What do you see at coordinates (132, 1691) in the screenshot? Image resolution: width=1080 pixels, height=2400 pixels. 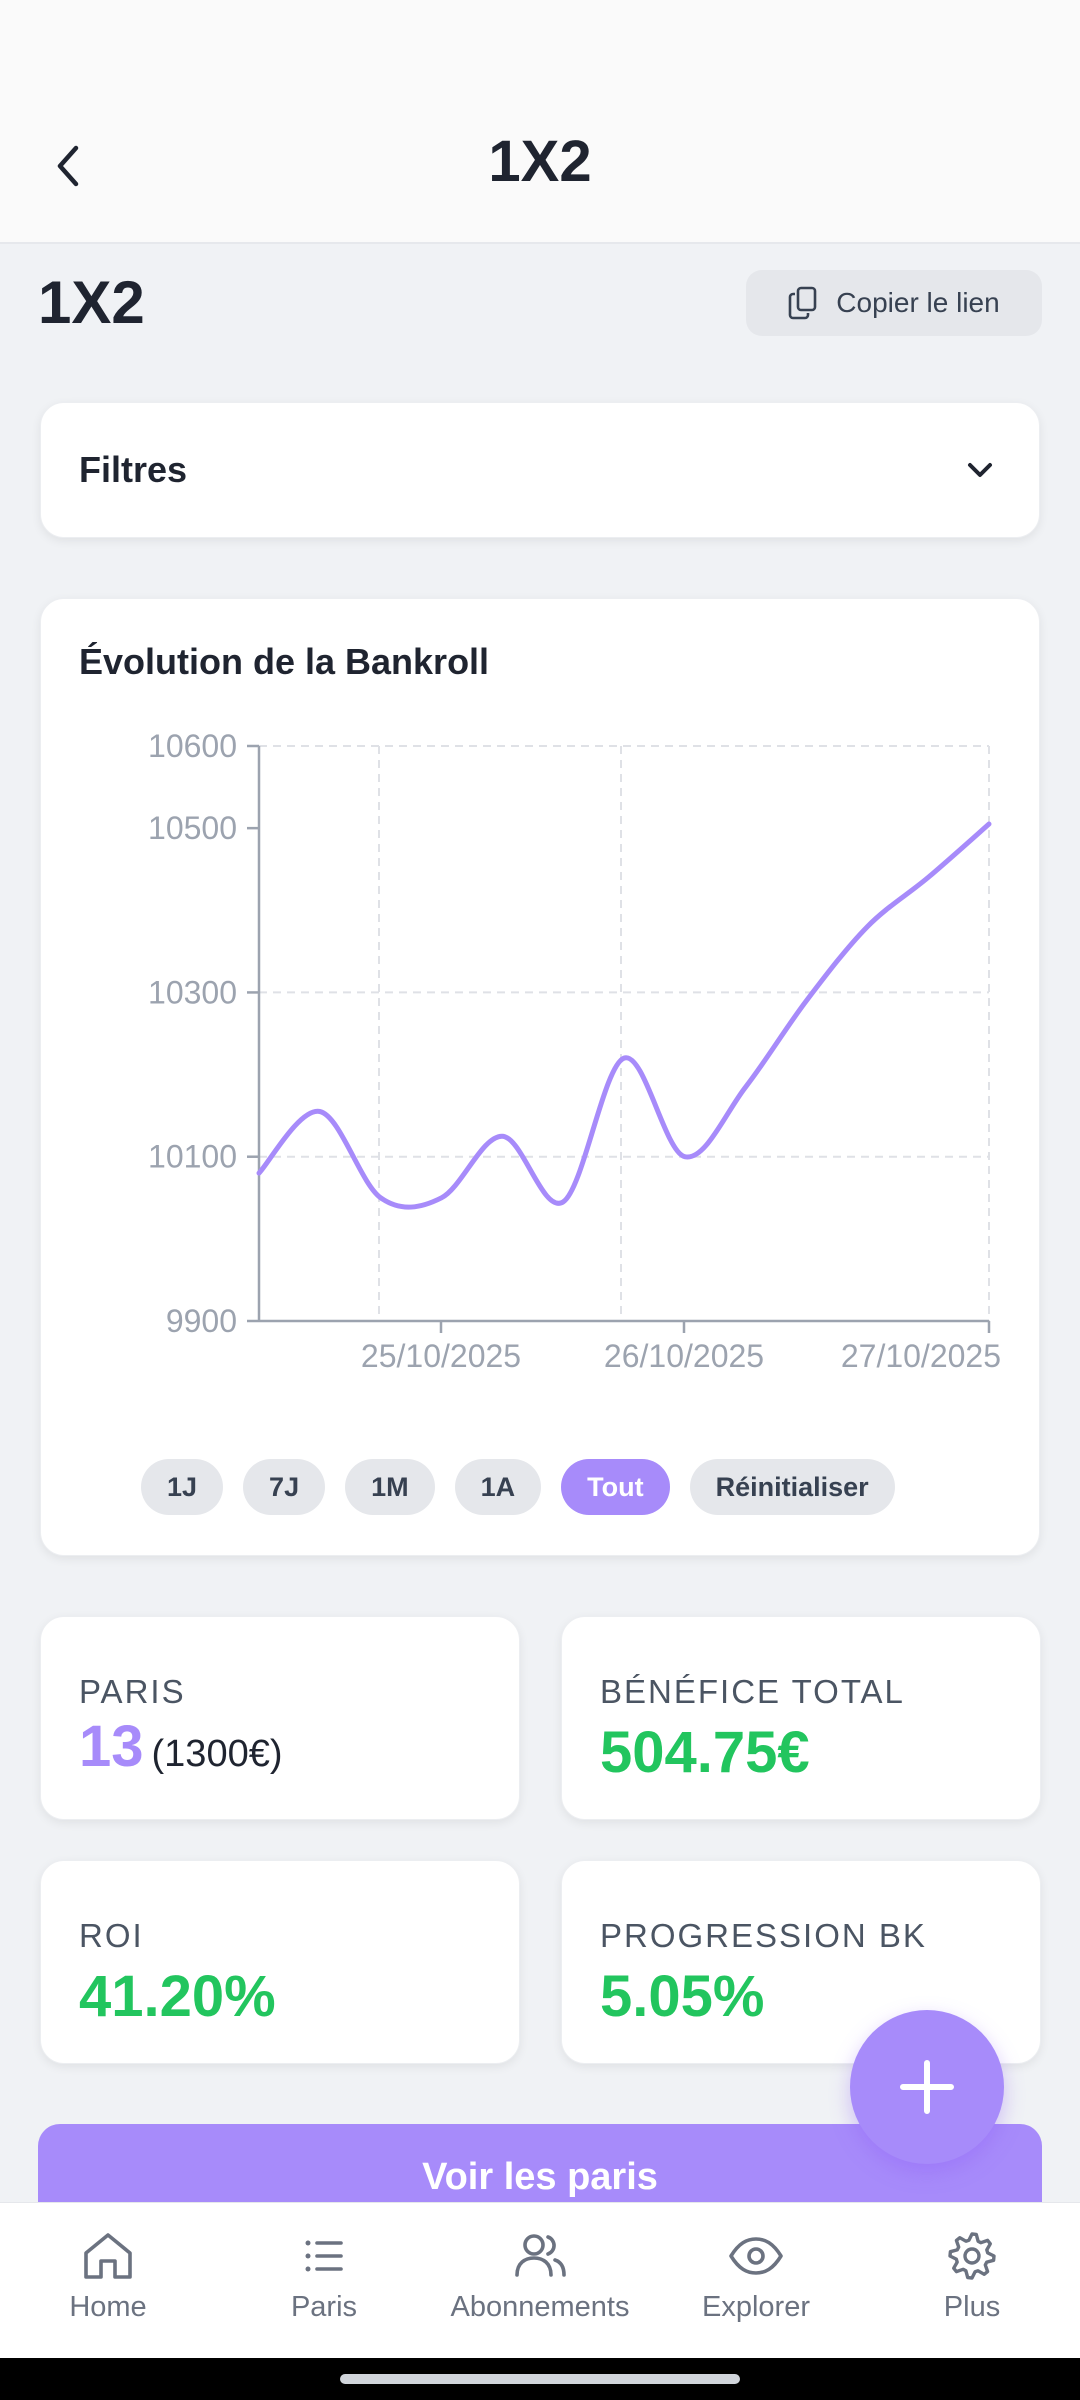 I see `stat-label-paris: PARIS` at bounding box center [132, 1691].